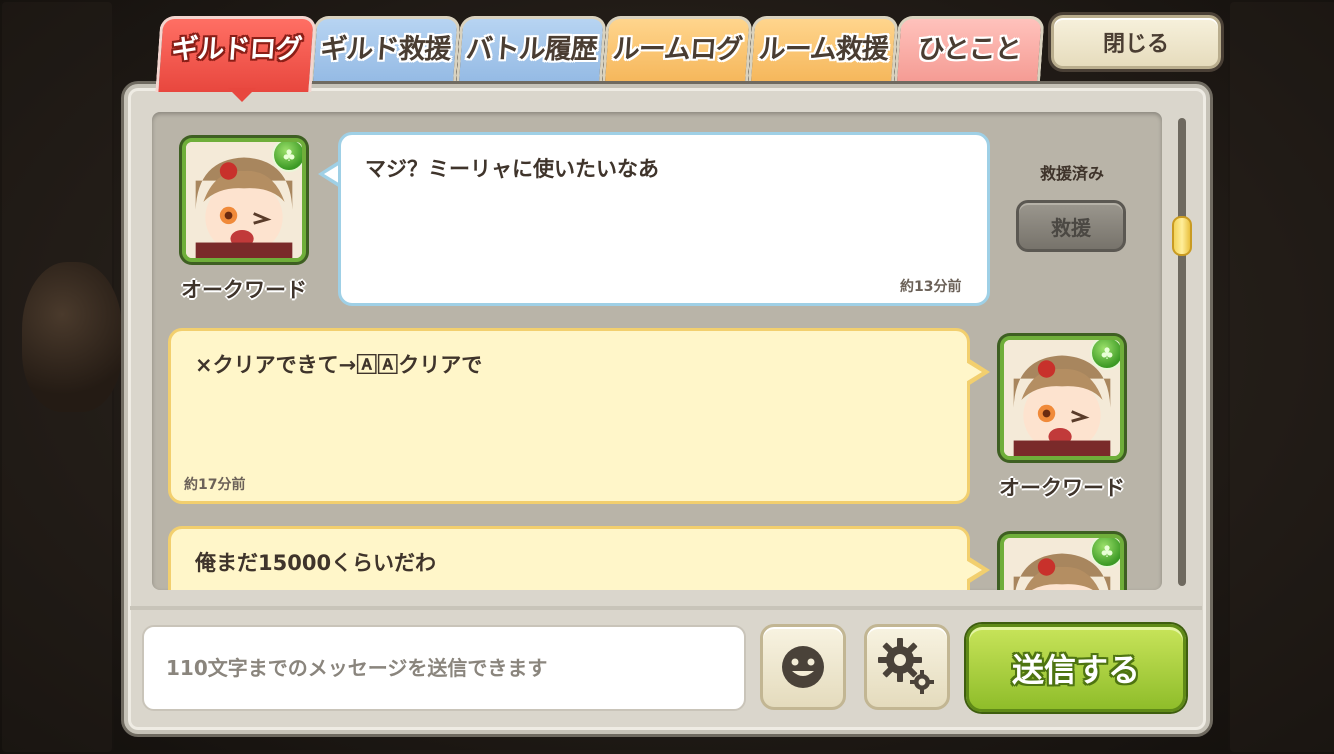 This screenshot has width=1334, height=754. Describe the element at coordinates (931, 287) in the screenshot. I see `message-time: 約13分前` at that location.